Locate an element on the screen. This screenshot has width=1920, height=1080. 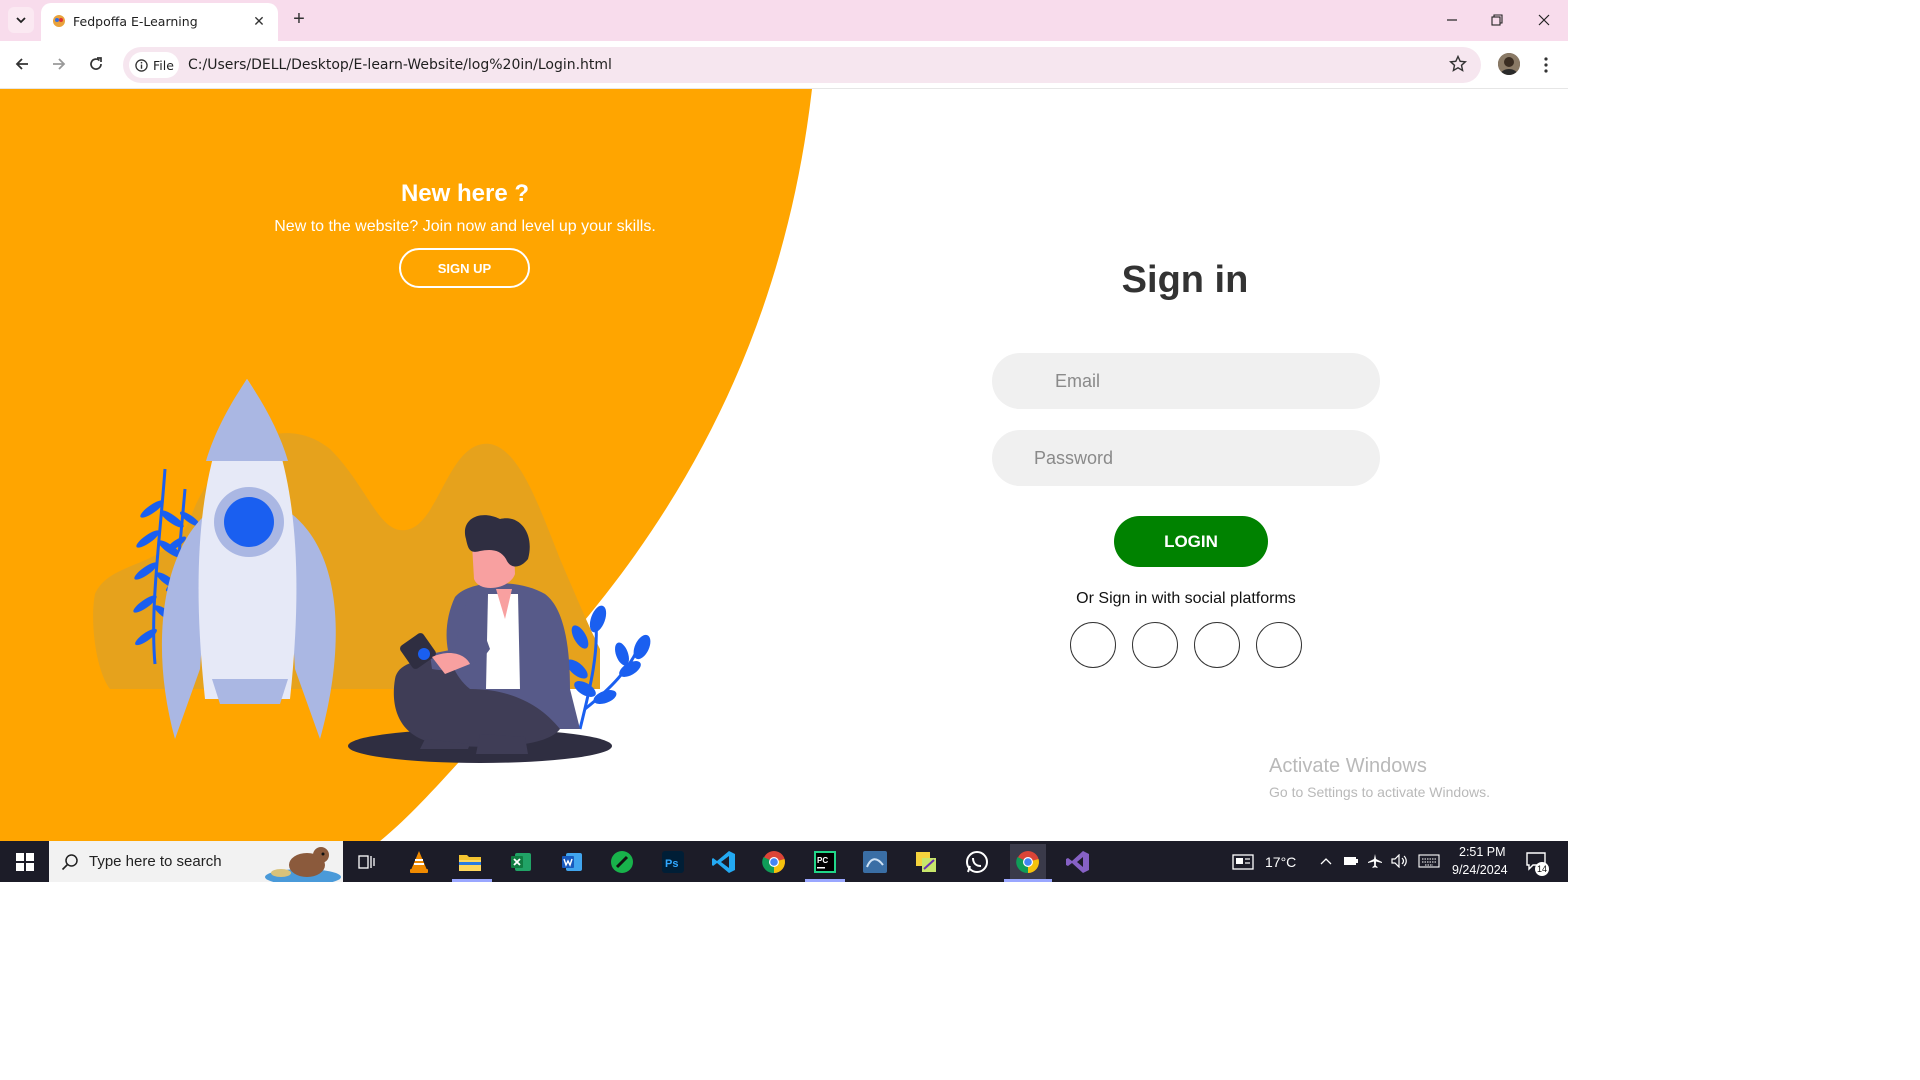
taskbar-sticky-app is located at coordinates (926, 862).